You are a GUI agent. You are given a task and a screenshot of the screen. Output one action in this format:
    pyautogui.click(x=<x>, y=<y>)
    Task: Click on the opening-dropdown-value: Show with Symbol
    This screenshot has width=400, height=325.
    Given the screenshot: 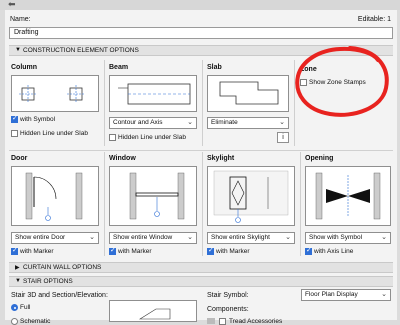 What is the action you would take?
    pyautogui.click(x=336, y=237)
    